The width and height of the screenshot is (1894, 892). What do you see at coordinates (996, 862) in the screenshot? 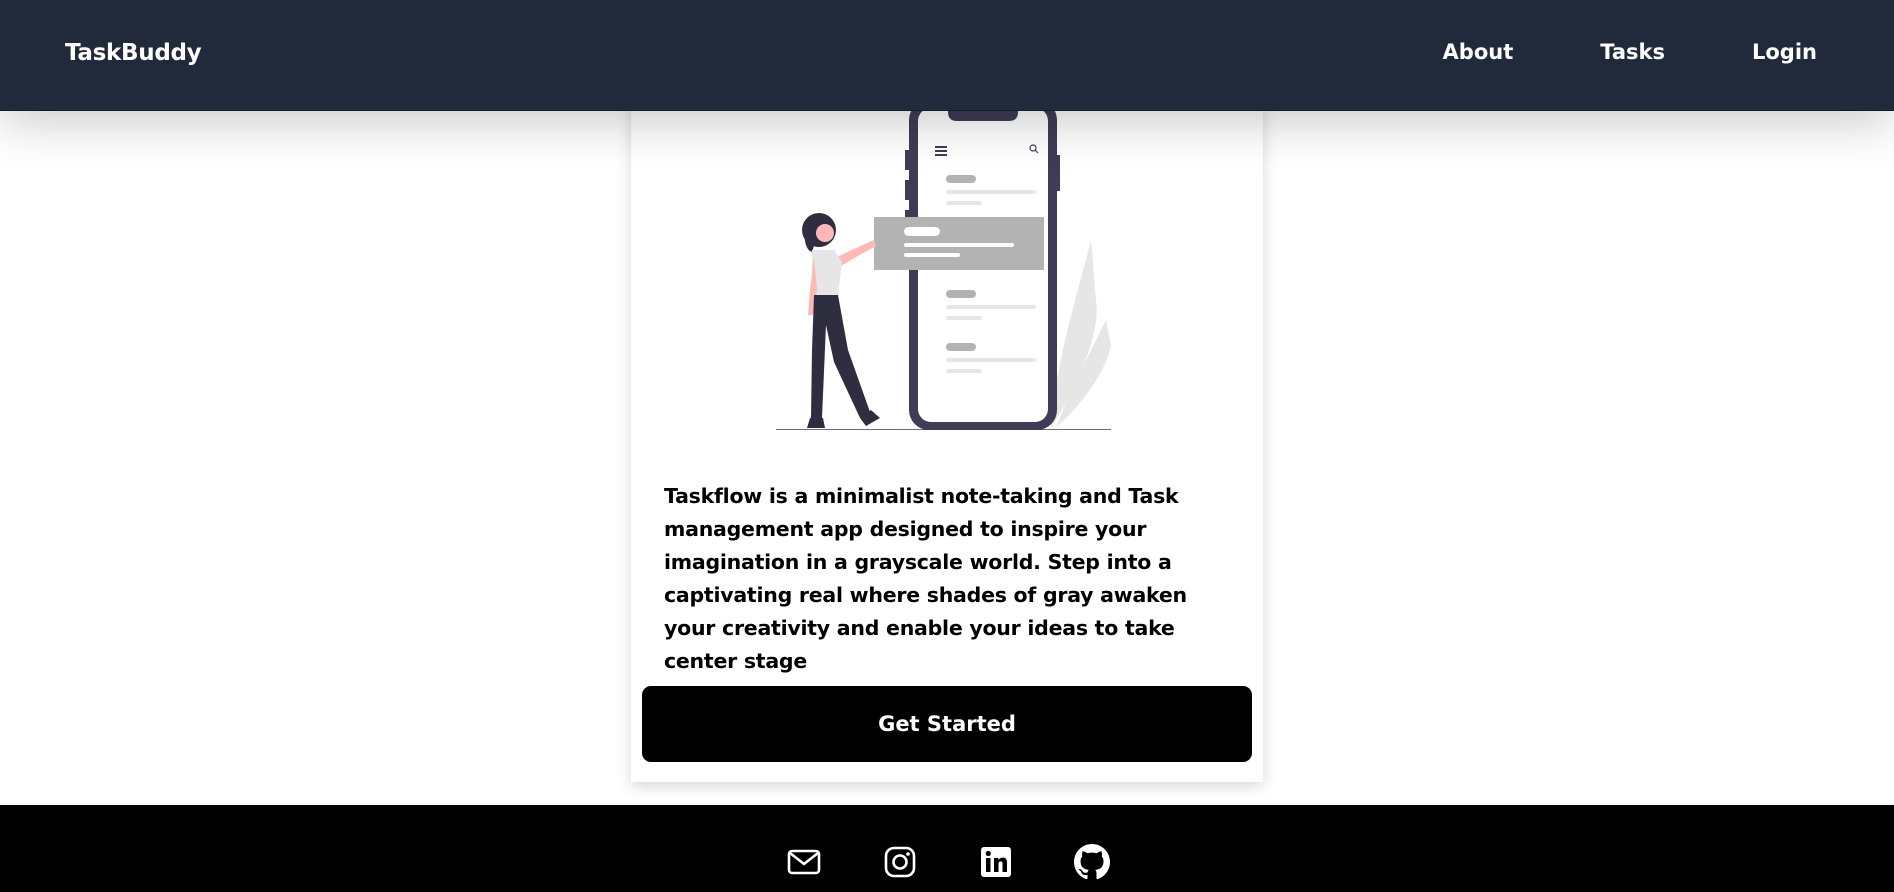
I see `linkedin-icon` at bounding box center [996, 862].